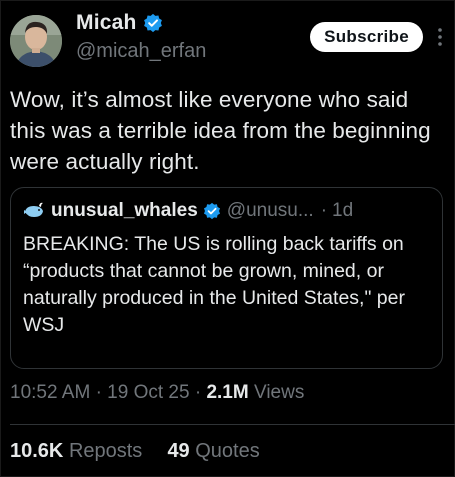 The height and width of the screenshot is (477, 455). I want to click on avatar-photo-icon, so click(36, 41).